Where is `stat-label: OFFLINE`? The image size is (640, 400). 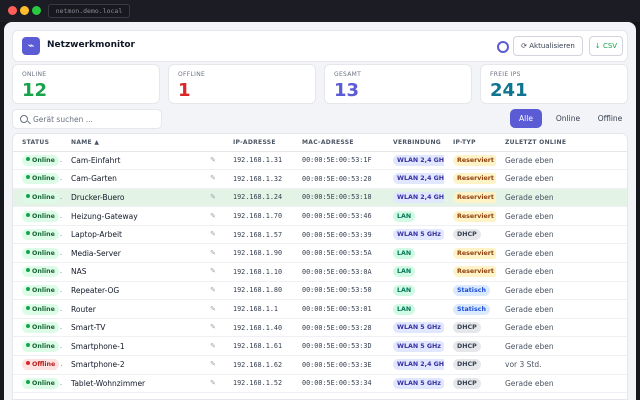 stat-label: OFFLINE is located at coordinates (192, 74).